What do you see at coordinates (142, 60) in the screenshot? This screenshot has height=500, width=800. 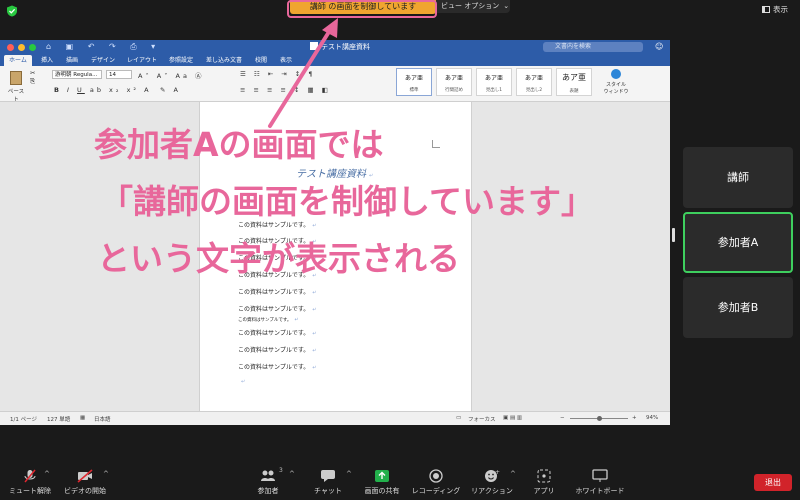 I see `tab-layout: レイアウト` at bounding box center [142, 60].